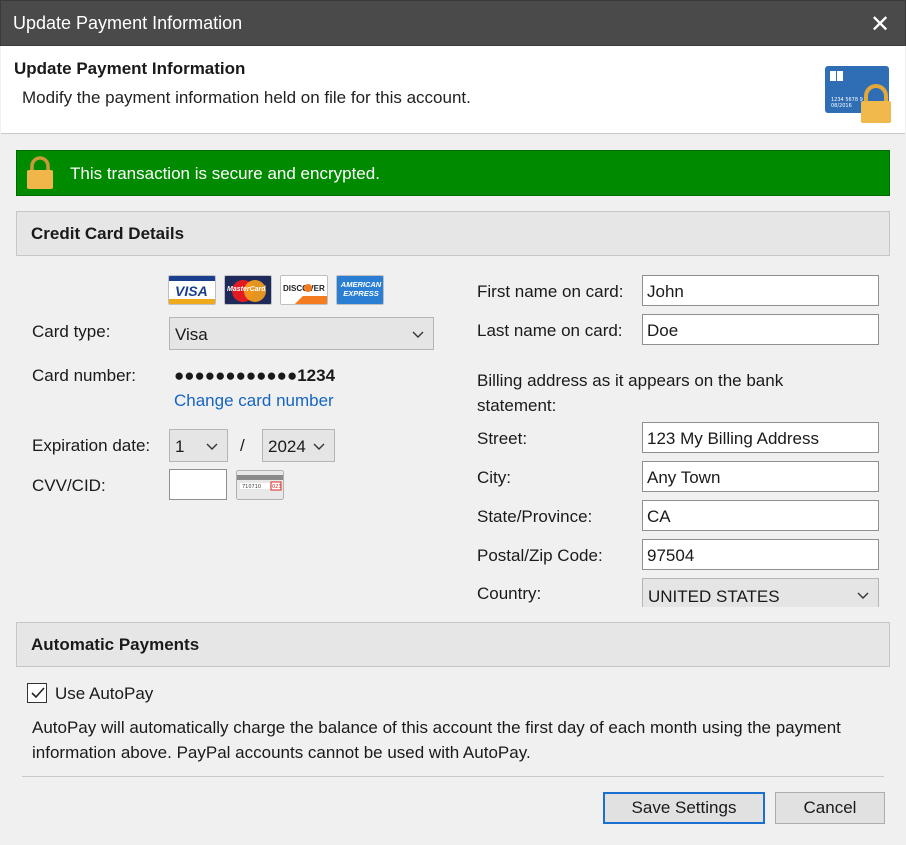  Describe the element at coordinates (301, 333) in the screenshot. I see `card-type-select: Visa` at that location.